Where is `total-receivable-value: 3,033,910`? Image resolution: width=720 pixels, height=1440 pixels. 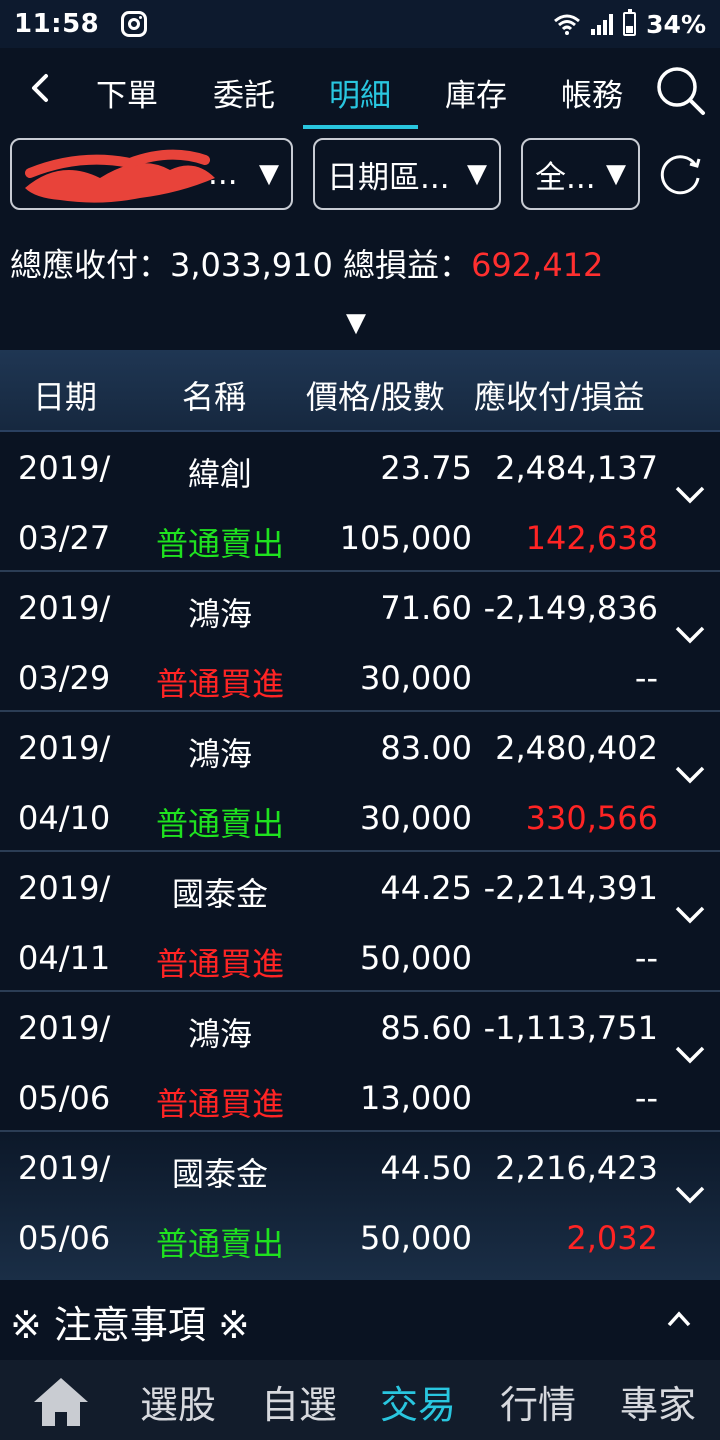 total-receivable-value: 3,033,910 is located at coordinates (251, 265).